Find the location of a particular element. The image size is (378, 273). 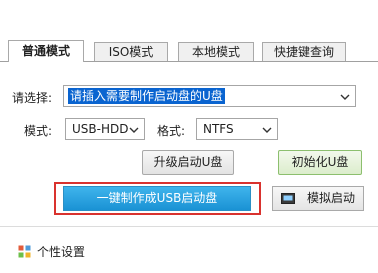

tab-normal-mode: 普通模式 is located at coordinates (46, 51).